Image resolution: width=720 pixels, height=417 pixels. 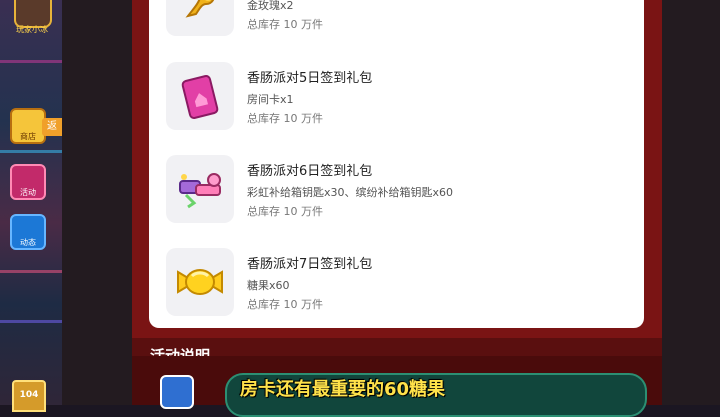 I want to click on reward-detail: 房间卡x1, so click(x=270, y=99).